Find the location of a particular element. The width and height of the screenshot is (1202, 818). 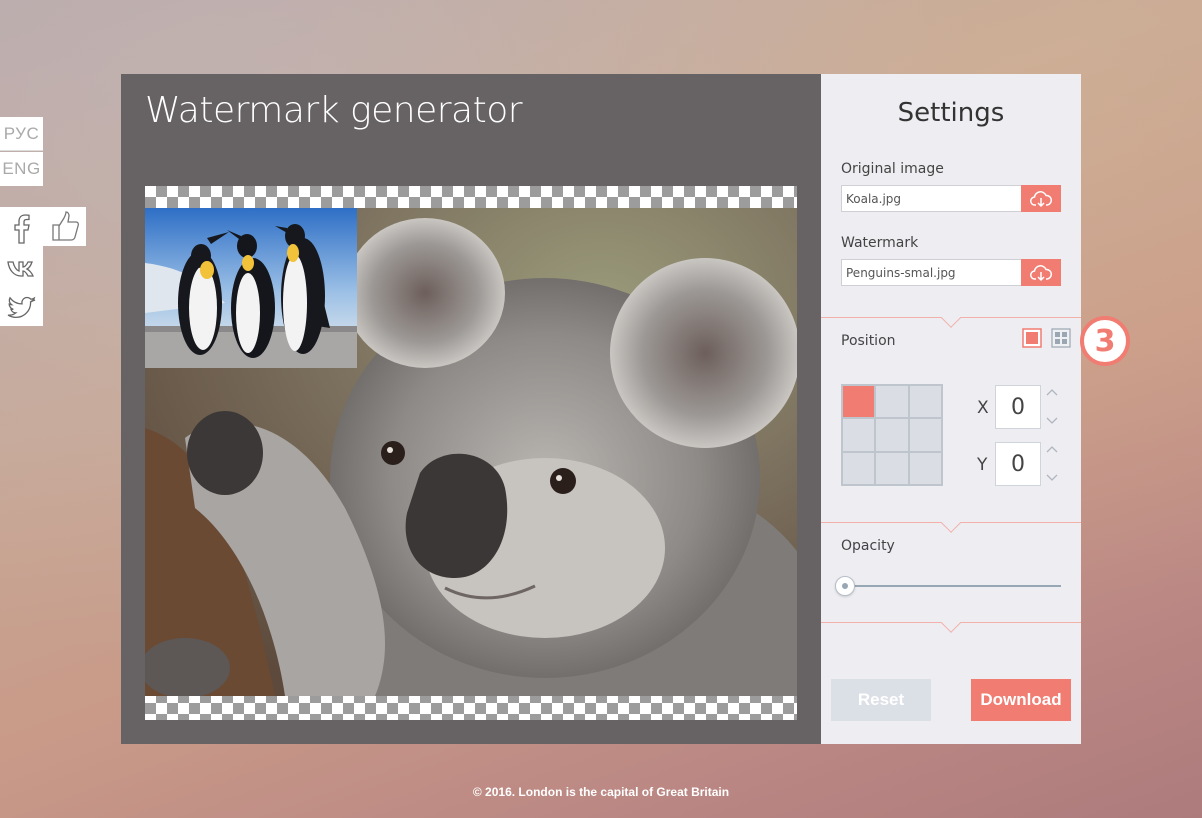

grid-cell-top-right is located at coordinates (925, 402).